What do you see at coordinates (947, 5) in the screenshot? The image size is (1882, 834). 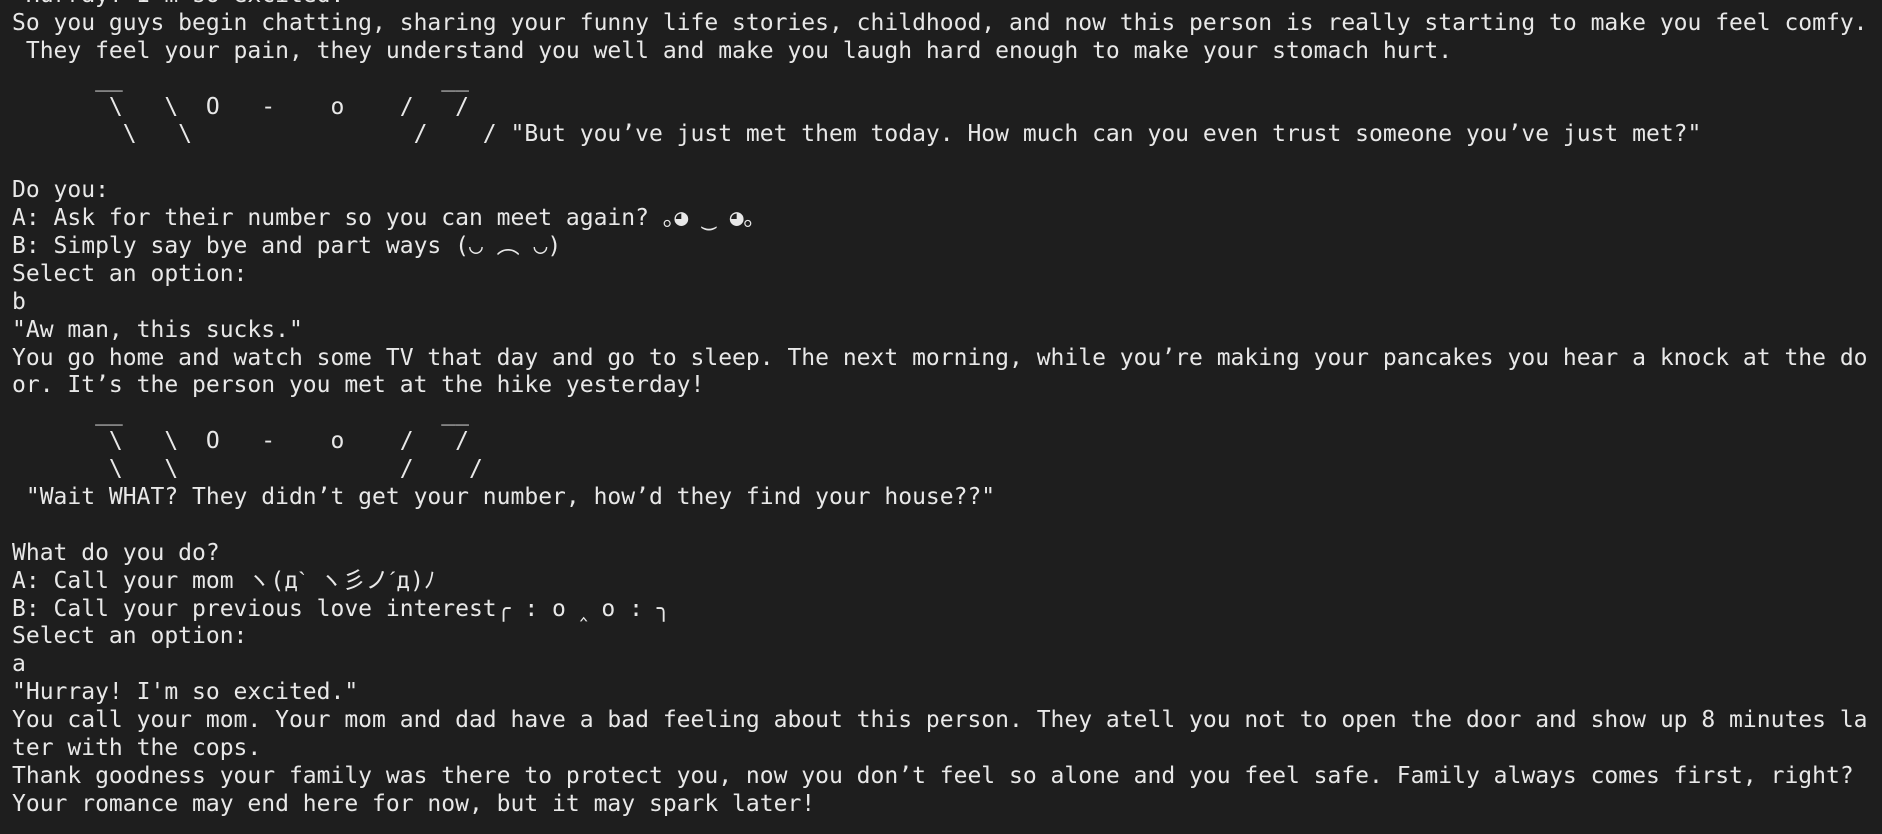 I see `terminal-line: Hurray! I'm so excited.` at bounding box center [947, 5].